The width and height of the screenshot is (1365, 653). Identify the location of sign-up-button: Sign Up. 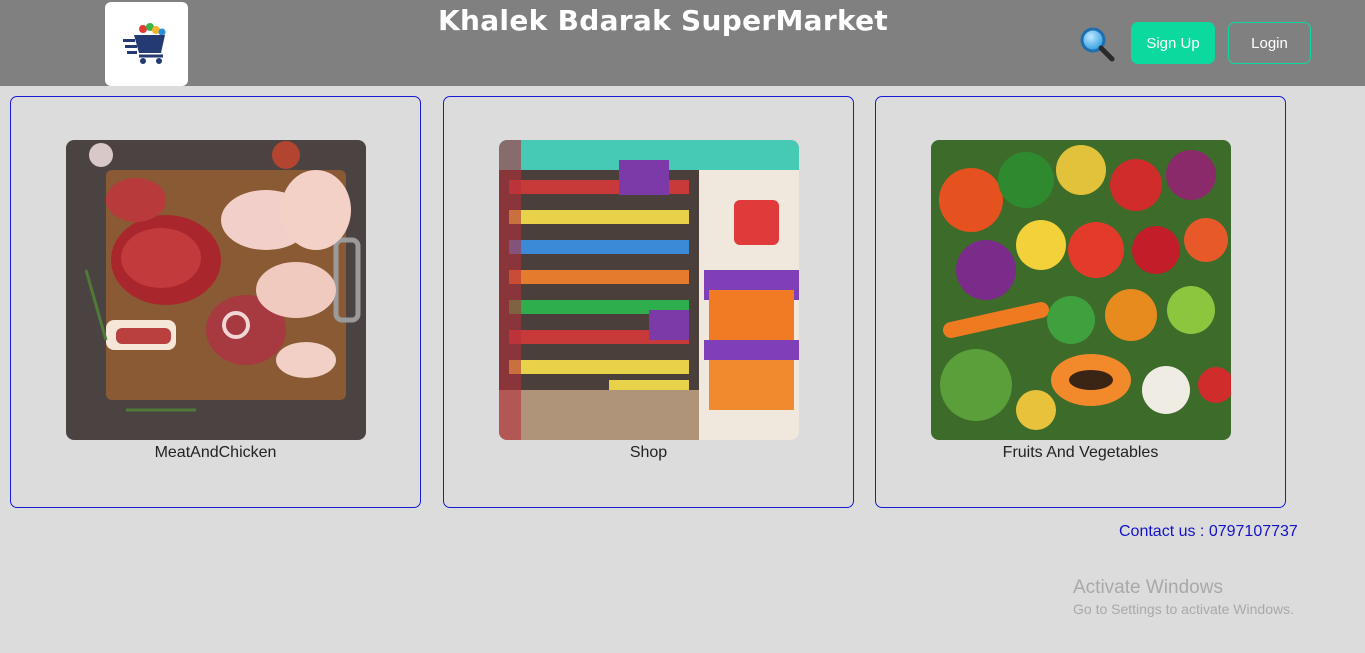
(1173, 43).